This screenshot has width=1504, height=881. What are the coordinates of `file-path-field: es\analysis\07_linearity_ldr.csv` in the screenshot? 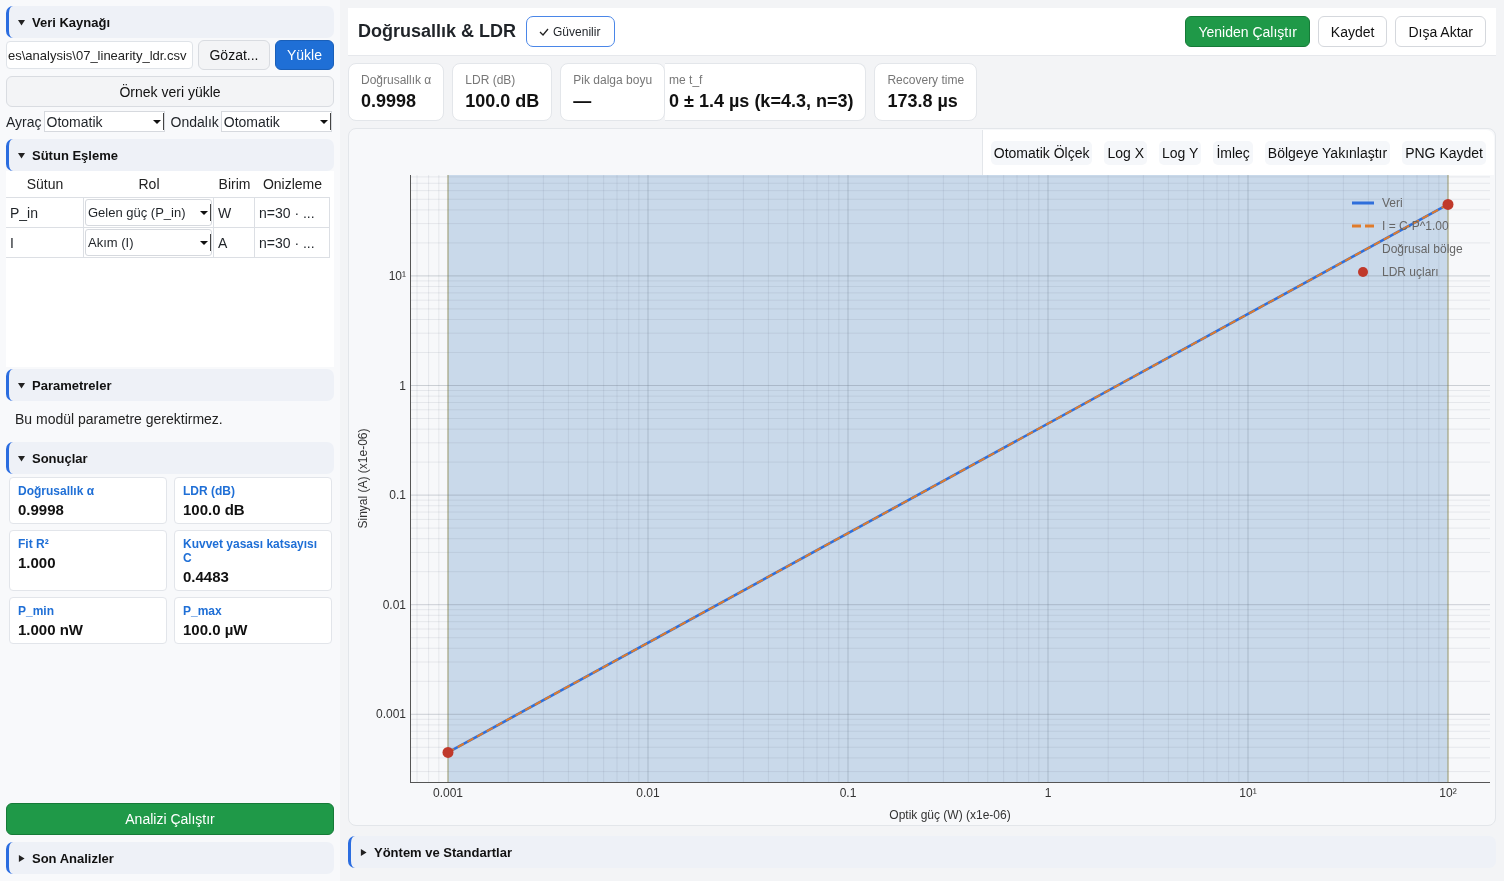 It's located at (99, 55).